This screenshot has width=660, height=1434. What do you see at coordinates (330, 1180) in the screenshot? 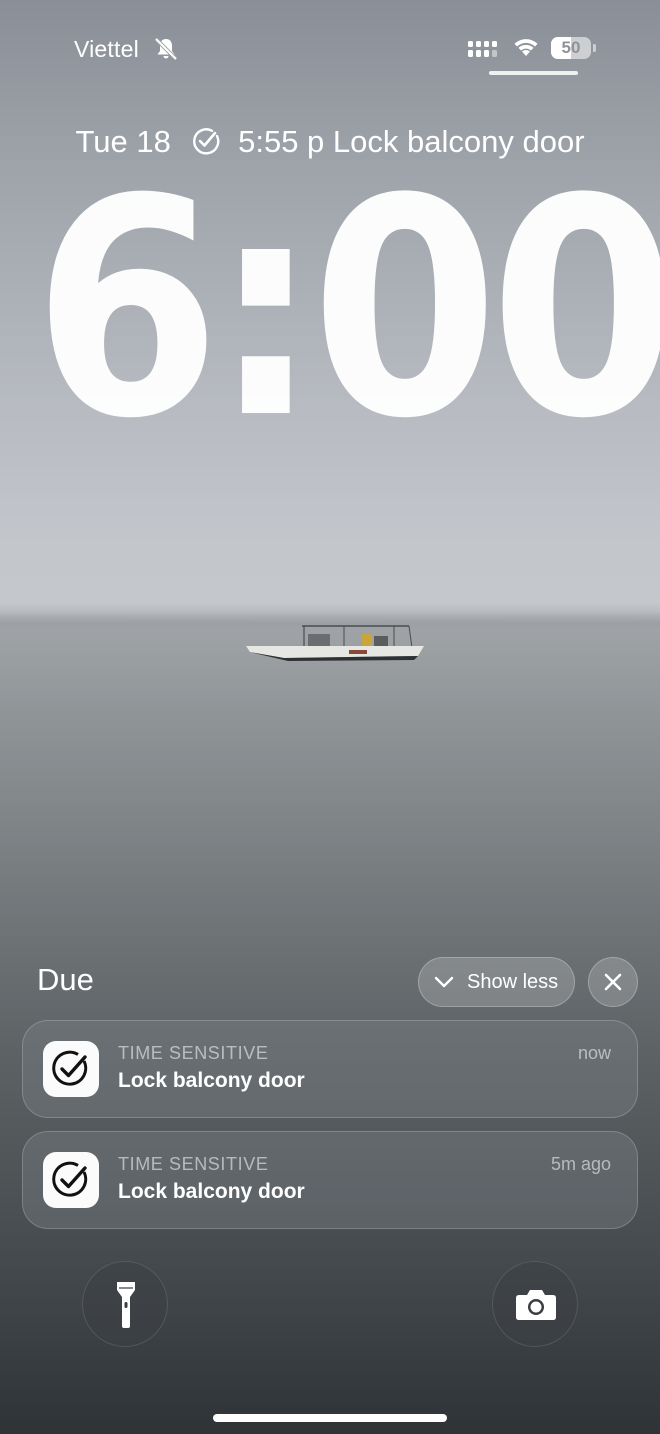
I see `notification-card: TIME SENSITIVE Lock balcony door 5m ago` at bounding box center [330, 1180].